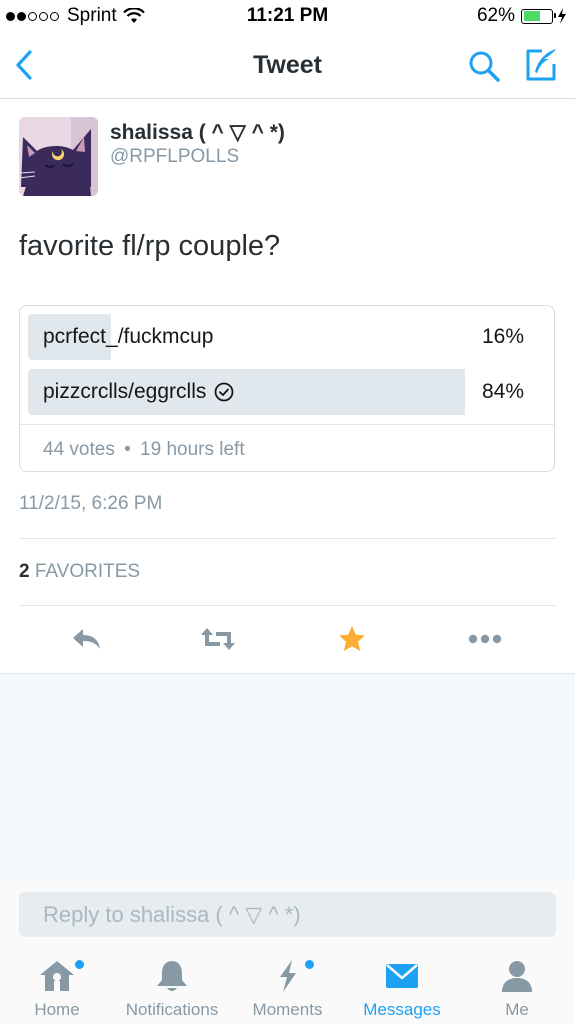 This screenshot has width=575, height=1024. I want to click on star-icon, so click(352, 638).